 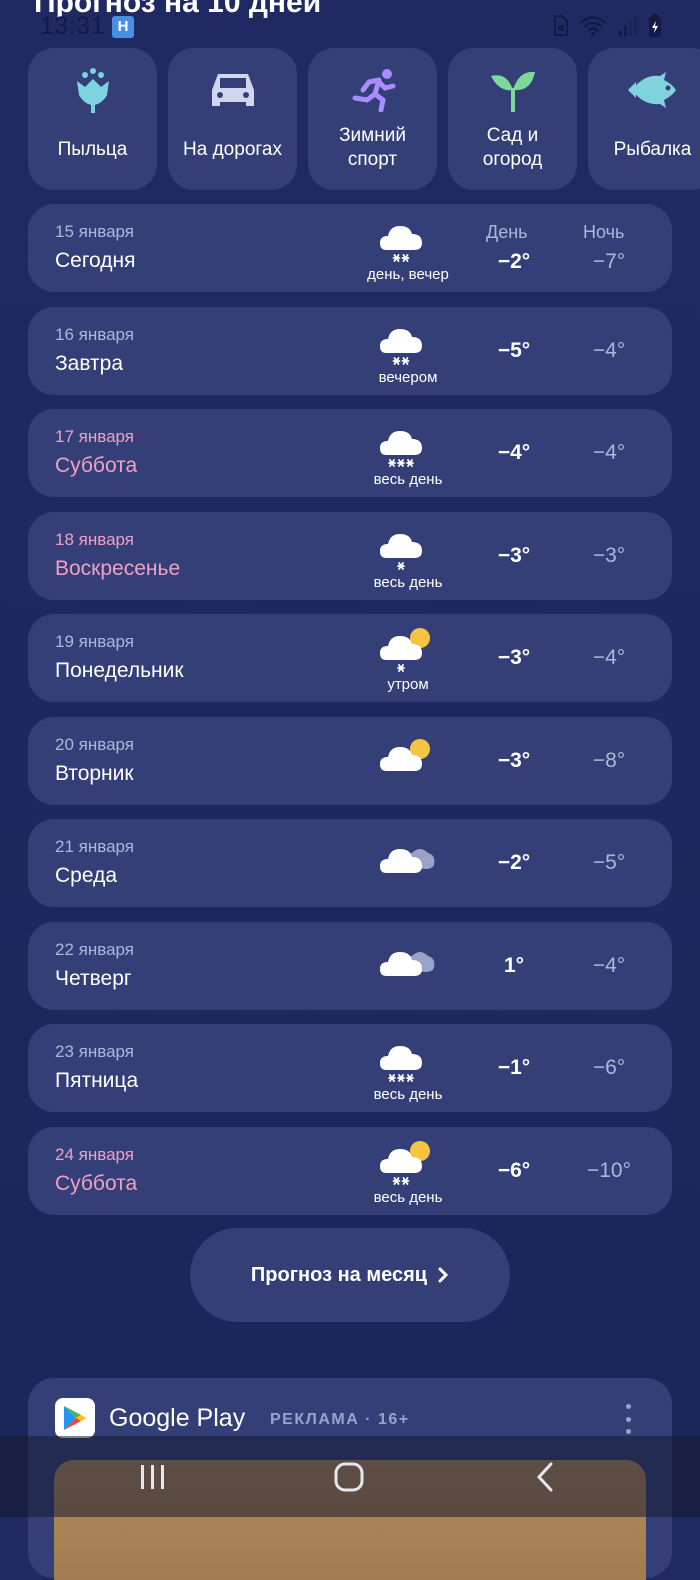 What do you see at coordinates (628, 26) in the screenshot?
I see `signal-icon` at bounding box center [628, 26].